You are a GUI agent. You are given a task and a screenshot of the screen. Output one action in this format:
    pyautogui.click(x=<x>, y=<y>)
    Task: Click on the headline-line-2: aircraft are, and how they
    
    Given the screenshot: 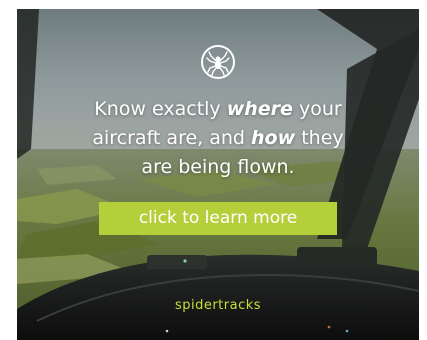 What is the action you would take?
    pyautogui.click(x=218, y=138)
    